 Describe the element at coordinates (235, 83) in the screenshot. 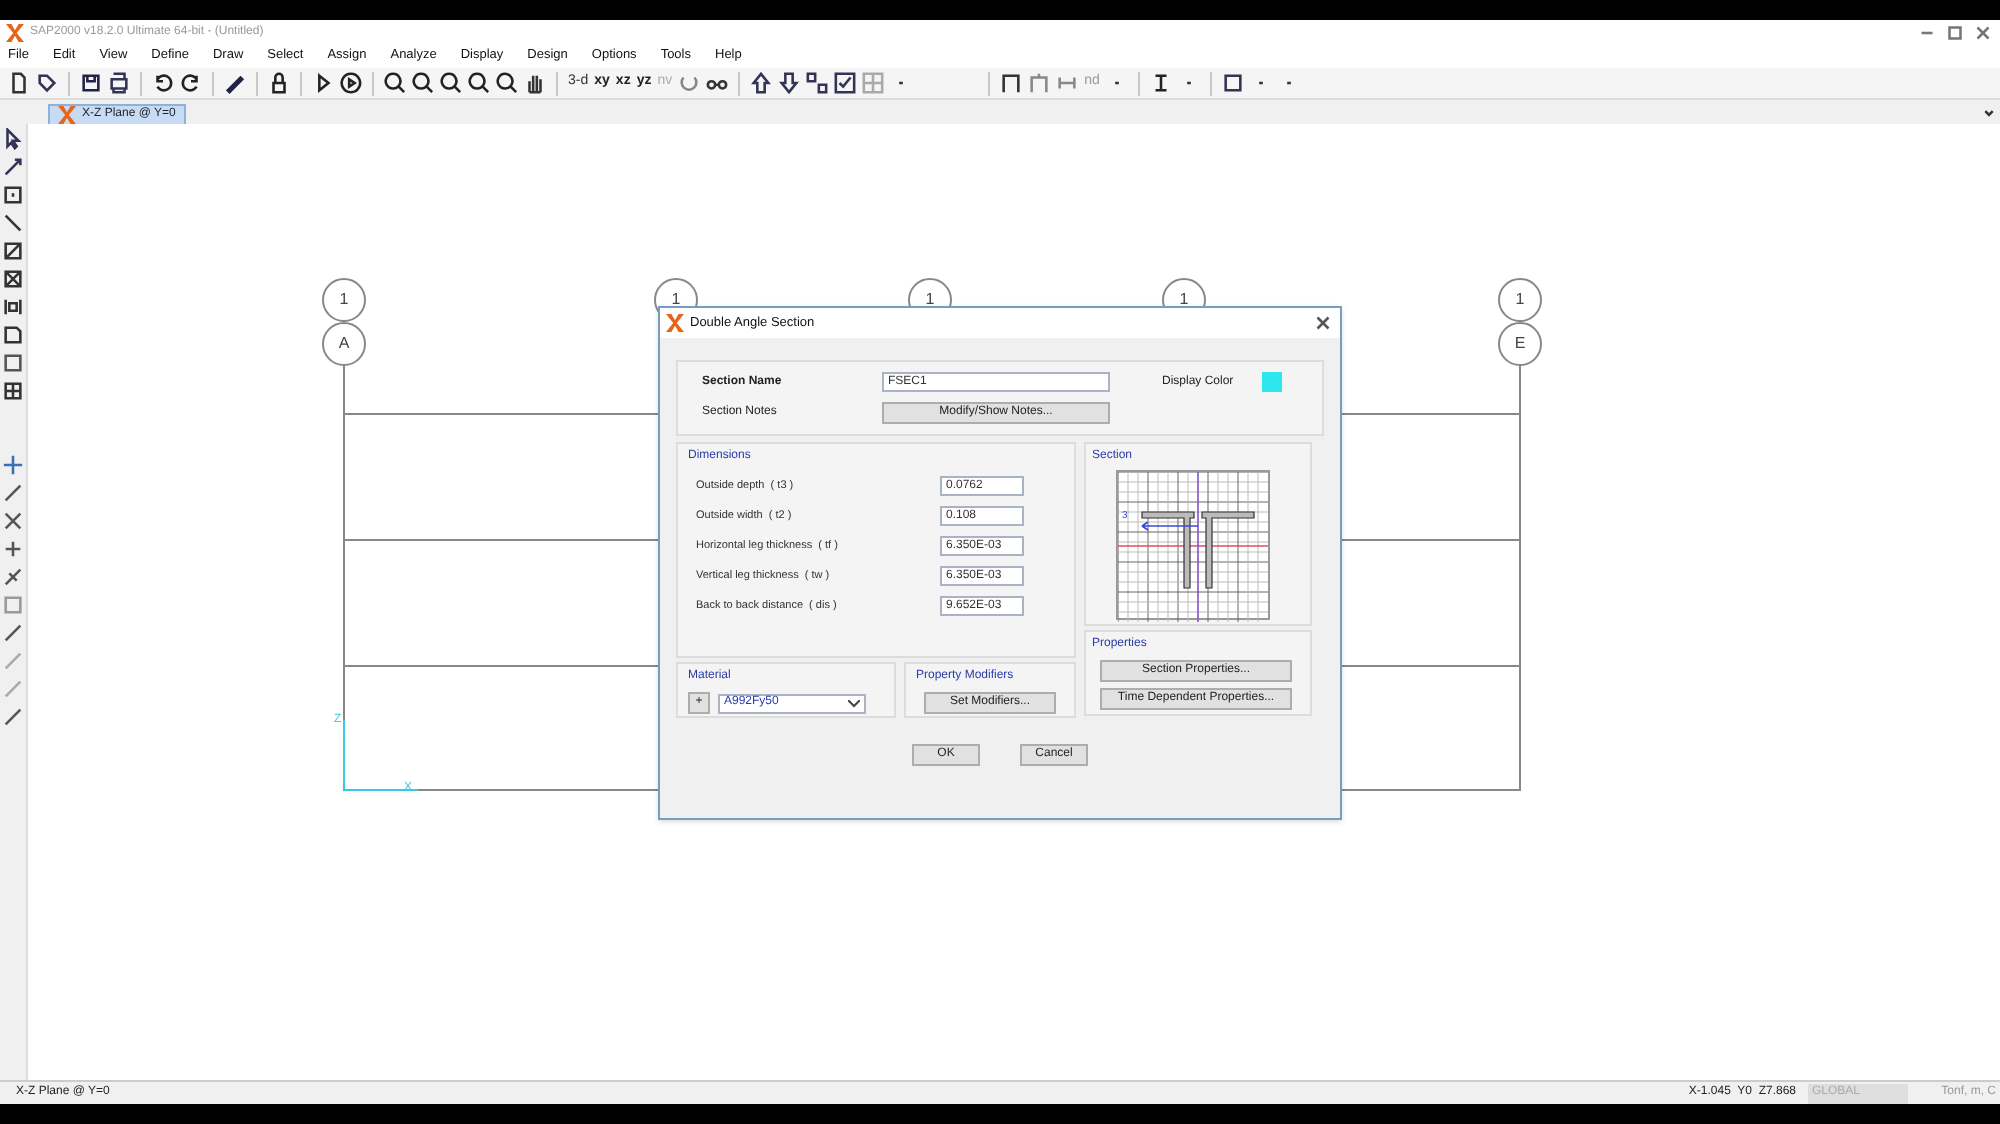

I see `pencil-icon` at that location.